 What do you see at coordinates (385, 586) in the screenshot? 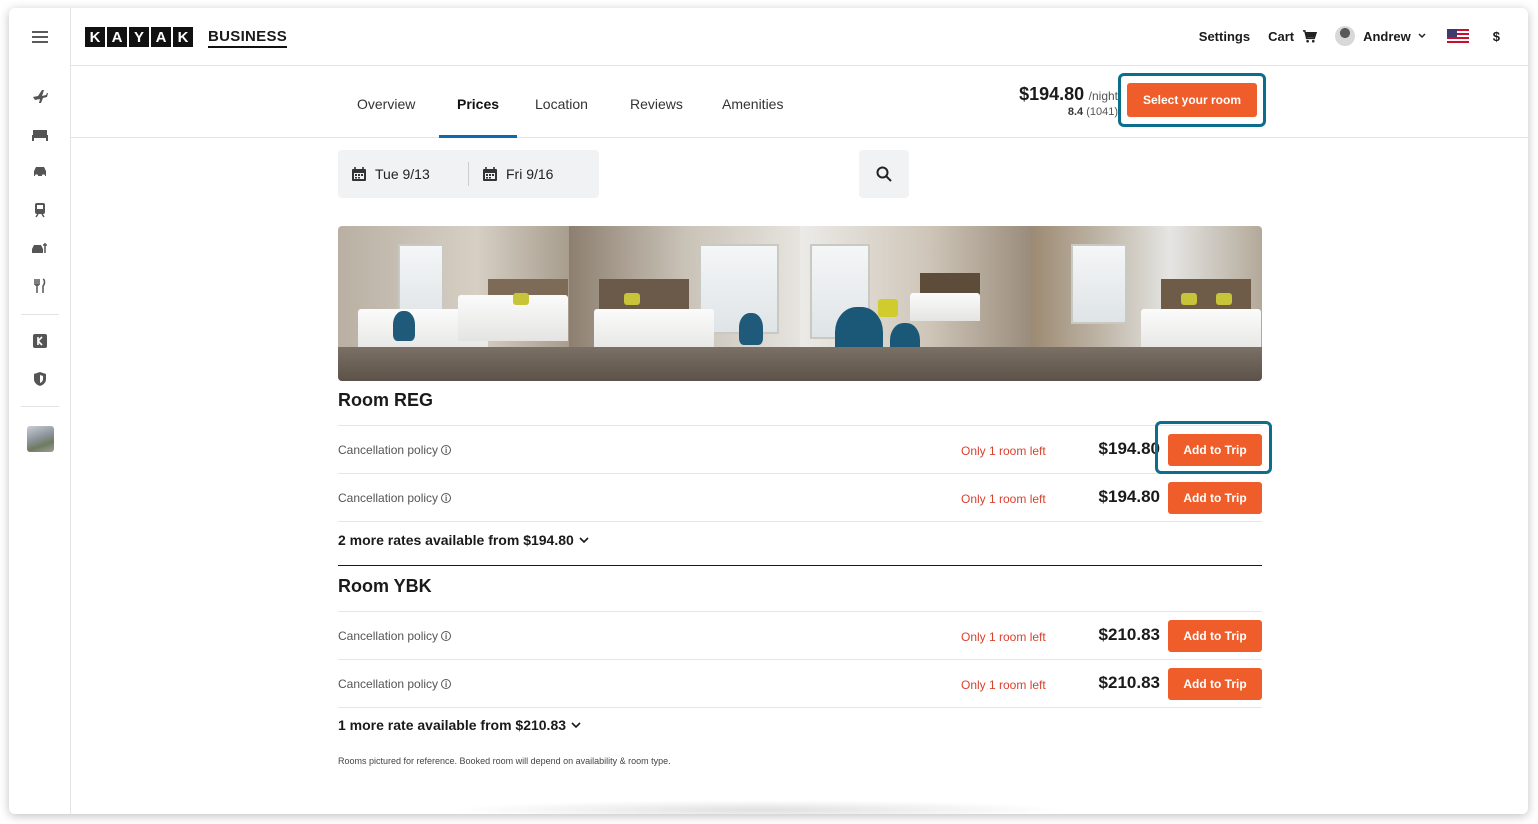
I see `room-title: Room YBK` at bounding box center [385, 586].